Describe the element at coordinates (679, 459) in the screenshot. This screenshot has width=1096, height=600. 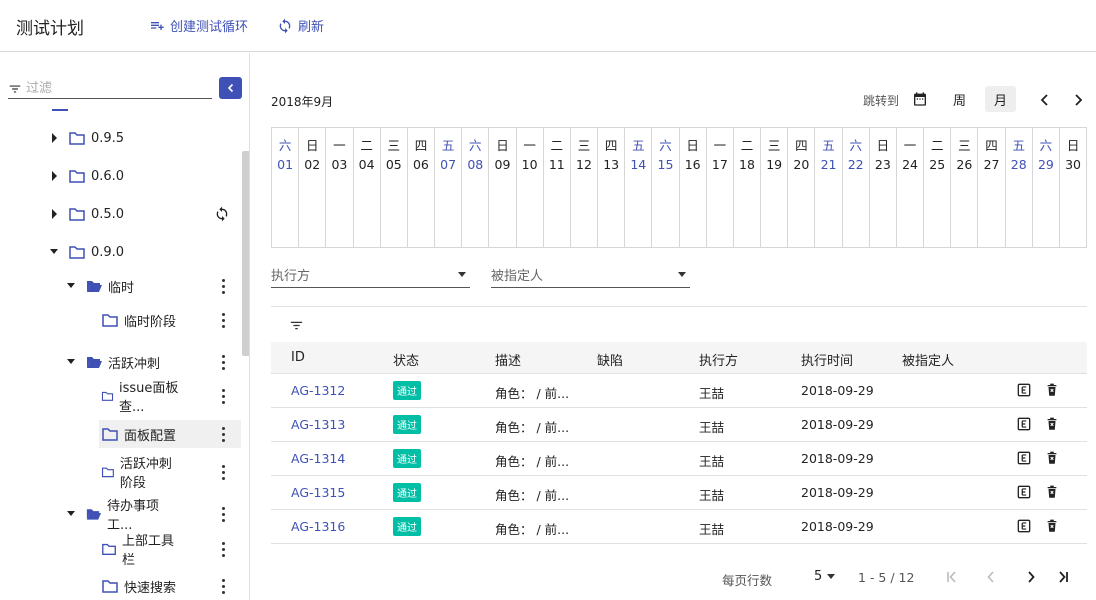
I see `table-row: AG-1314 通过 角色： / 前... 王喆 2018-09-29` at that location.